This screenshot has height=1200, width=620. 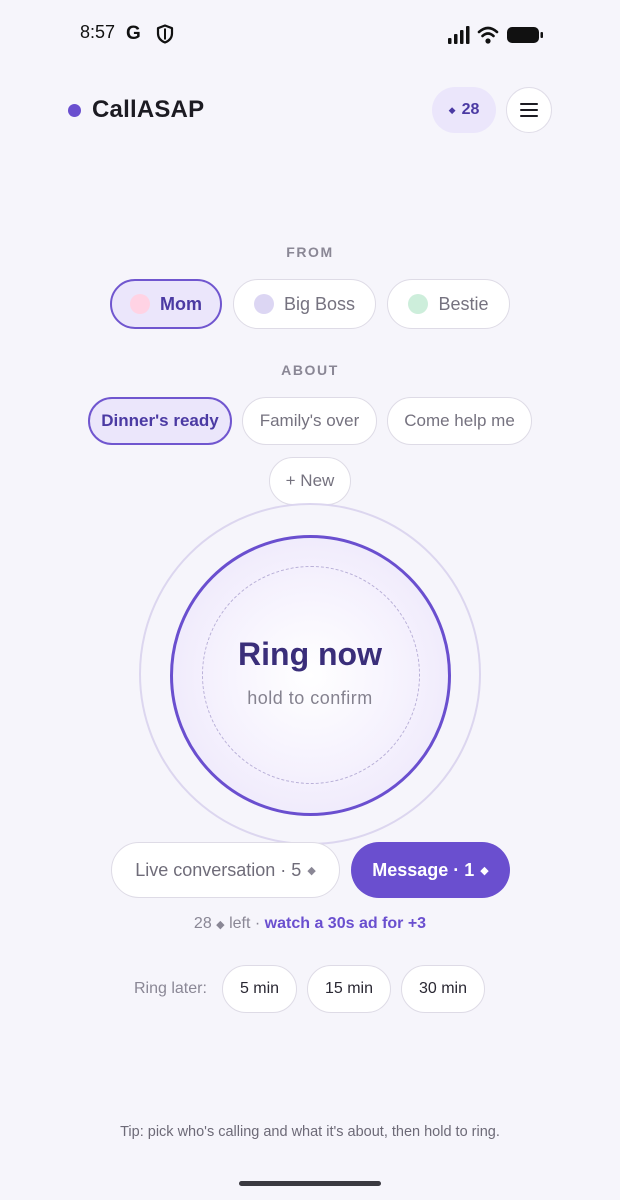 I want to click on home-indicator, so click(x=310, y=1183).